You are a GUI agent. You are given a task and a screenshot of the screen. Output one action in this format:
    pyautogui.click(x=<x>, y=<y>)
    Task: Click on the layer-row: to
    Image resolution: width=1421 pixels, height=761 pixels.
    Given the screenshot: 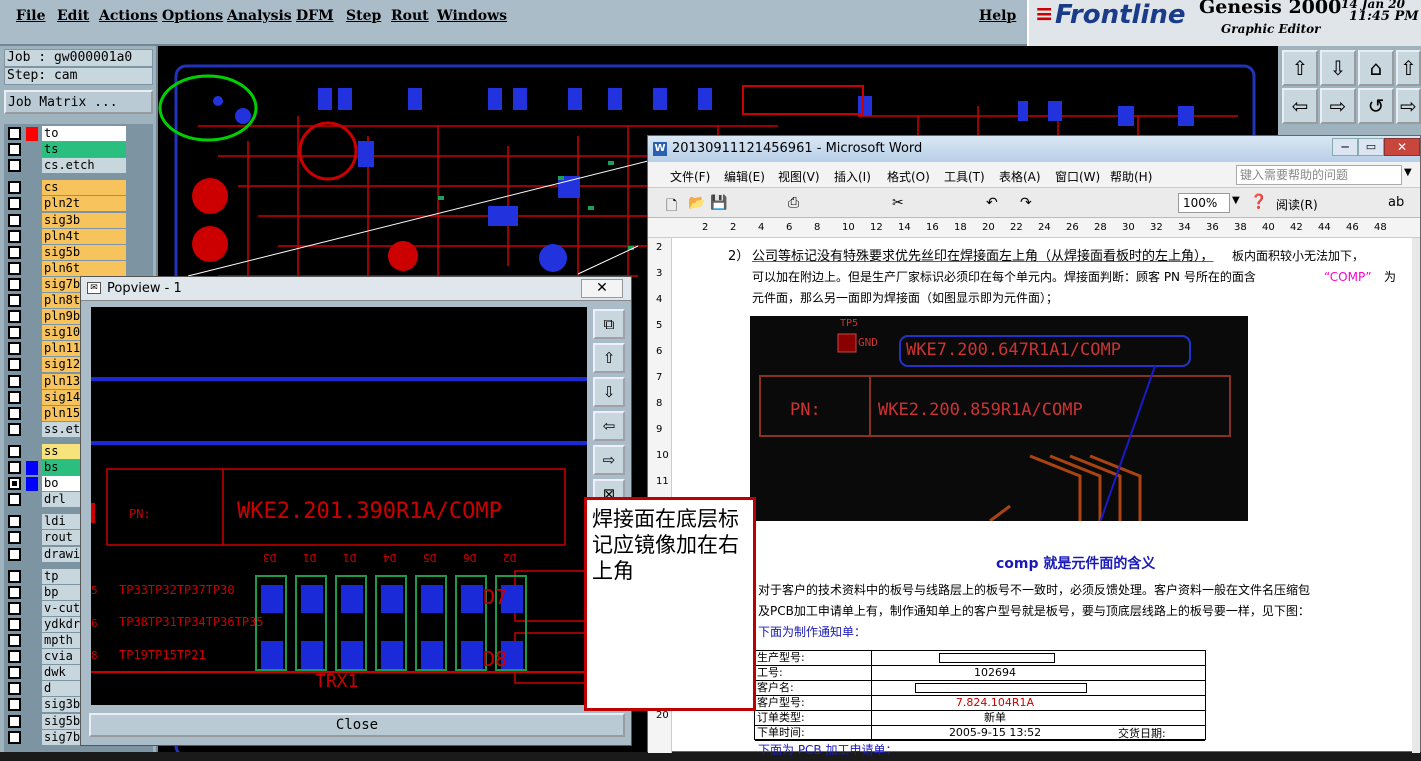 What is the action you would take?
    pyautogui.click(x=78, y=133)
    